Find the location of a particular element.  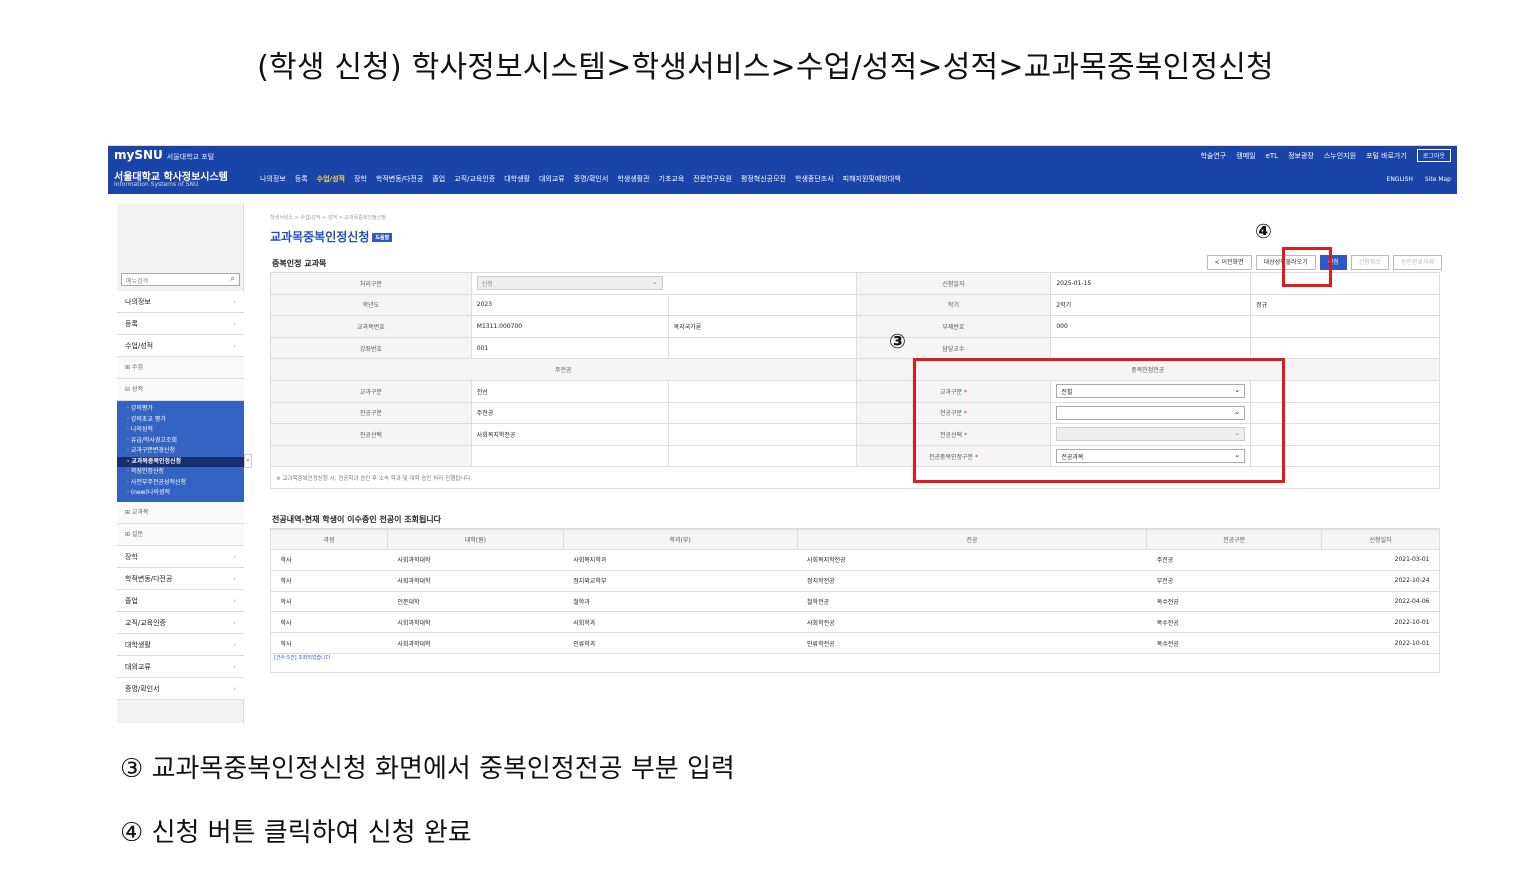

mysnu-logo: mySNU 서울대학교 포털 is located at coordinates (164, 155).